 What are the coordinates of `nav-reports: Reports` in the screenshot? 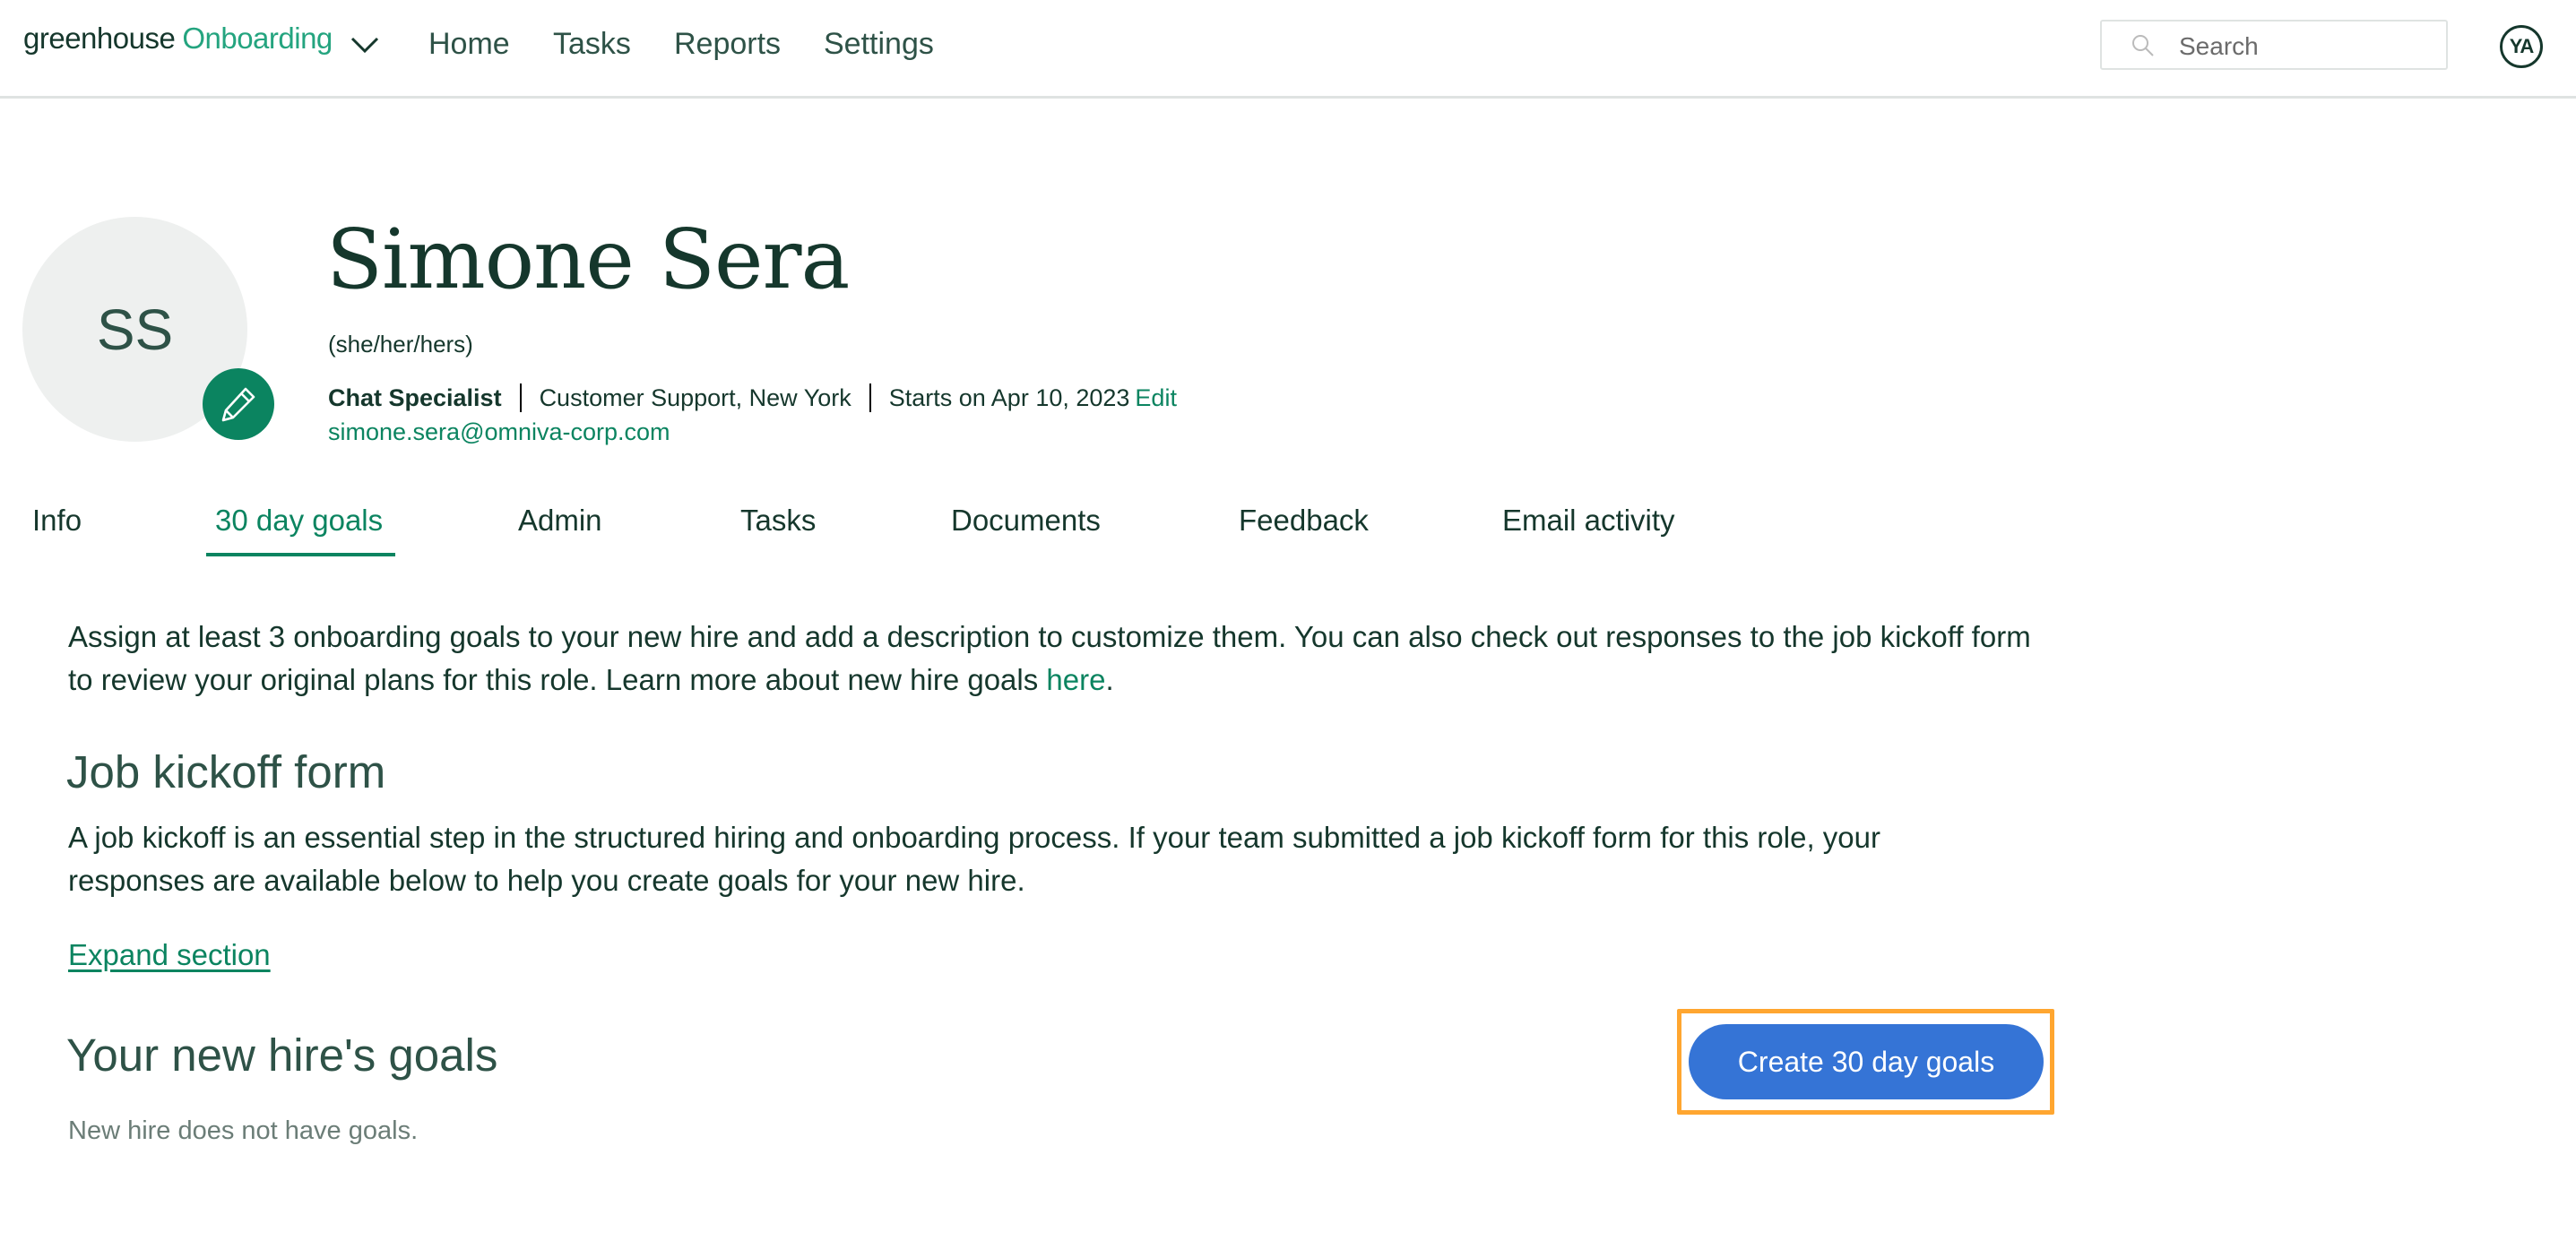 It's located at (727, 44).